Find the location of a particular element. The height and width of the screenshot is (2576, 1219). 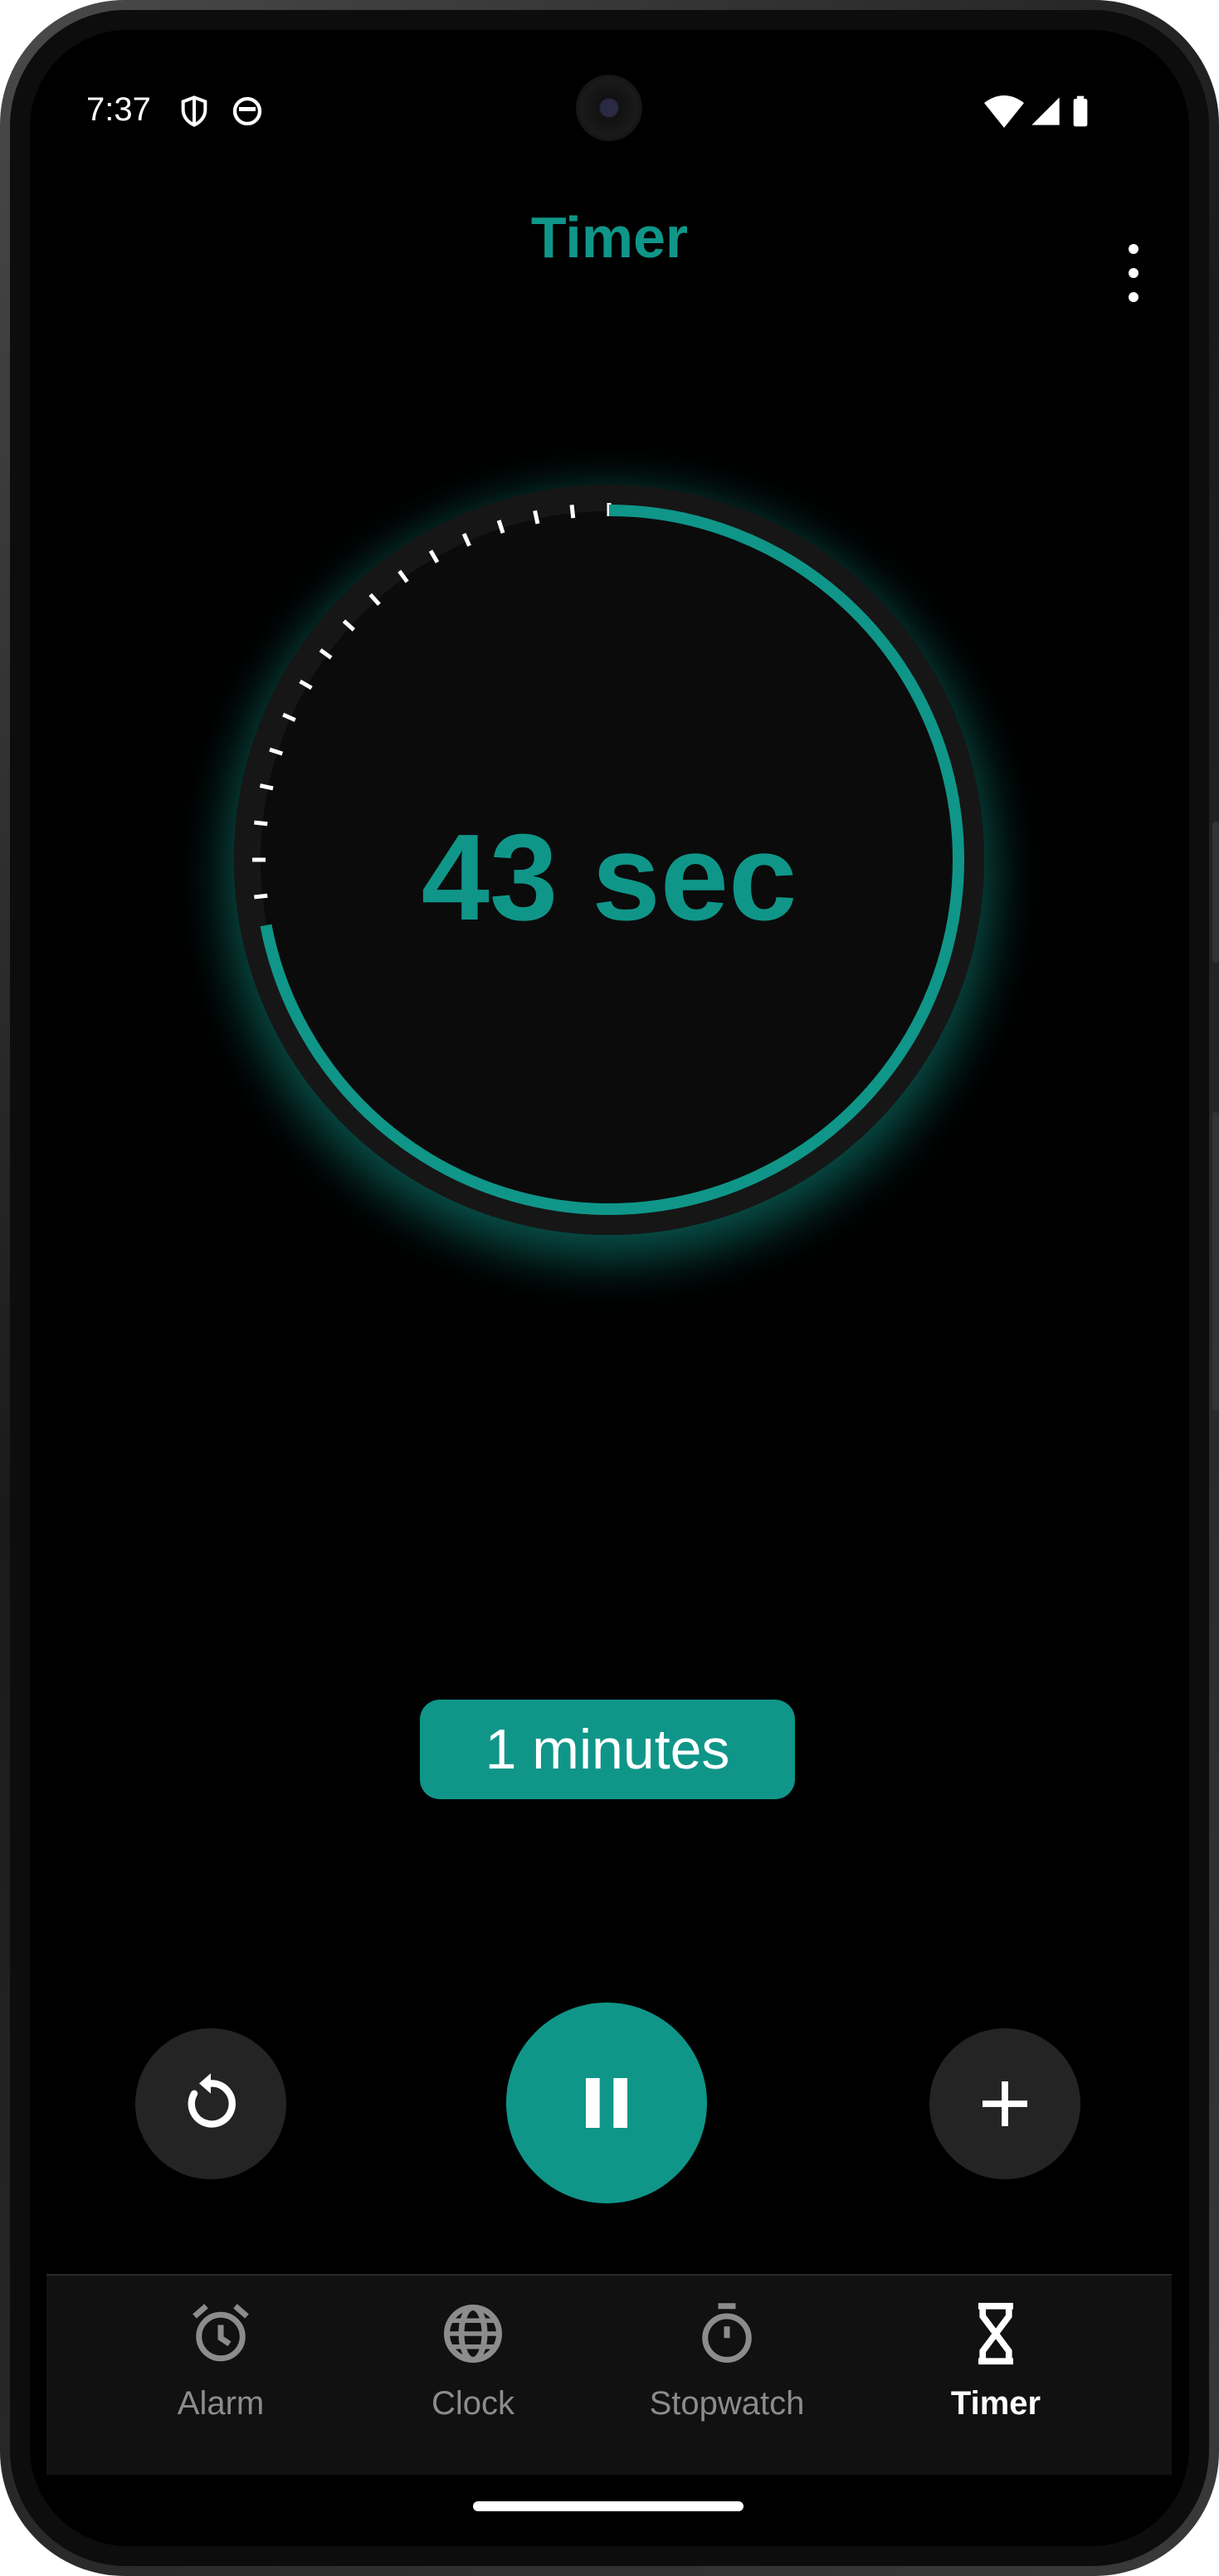

duration-chip: 1 minutes is located at coordinates (608, 1750).